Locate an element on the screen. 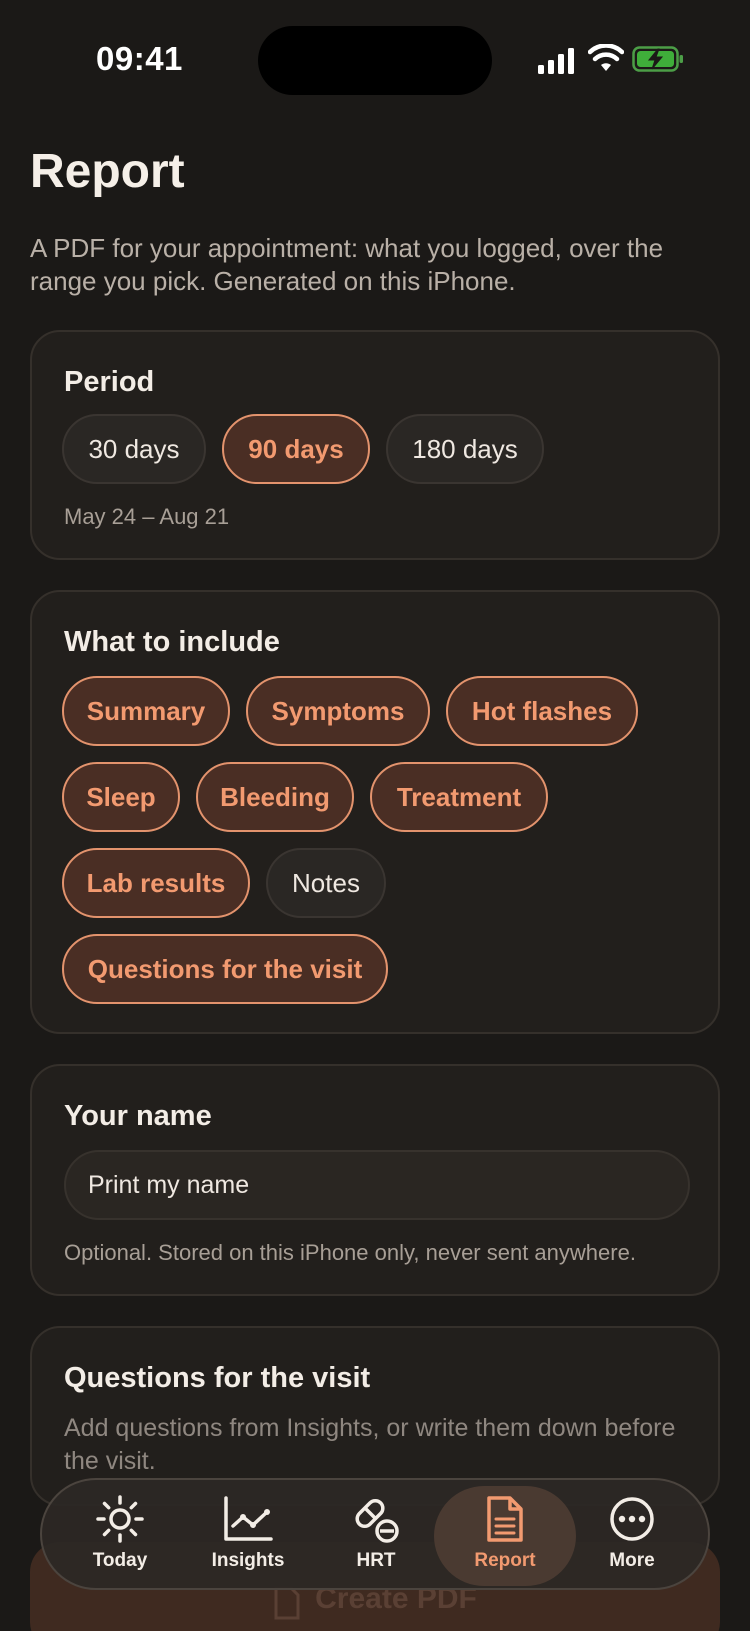 Image resolution: width=750 pixels, height=1631 pixels. tab-report: Report is located at coordinates (505, 1536).